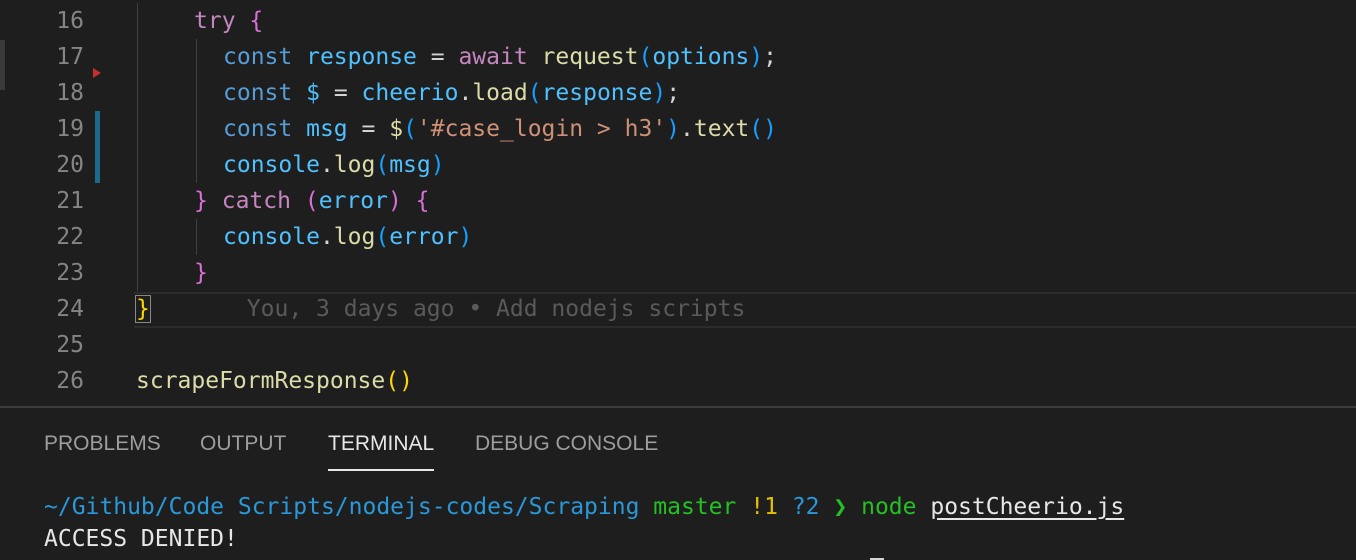 This screenshot has height=560, width=1356. What do you see at coordinates (695, 507) in the screenshot?
I see `git-branch: master` at bounding box center [695, 507].